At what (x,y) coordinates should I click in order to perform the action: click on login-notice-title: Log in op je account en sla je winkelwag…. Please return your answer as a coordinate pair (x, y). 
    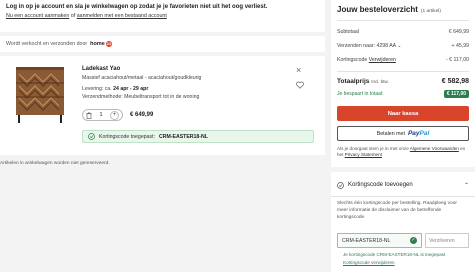
    Looking at the image, I should click on (137, 7).